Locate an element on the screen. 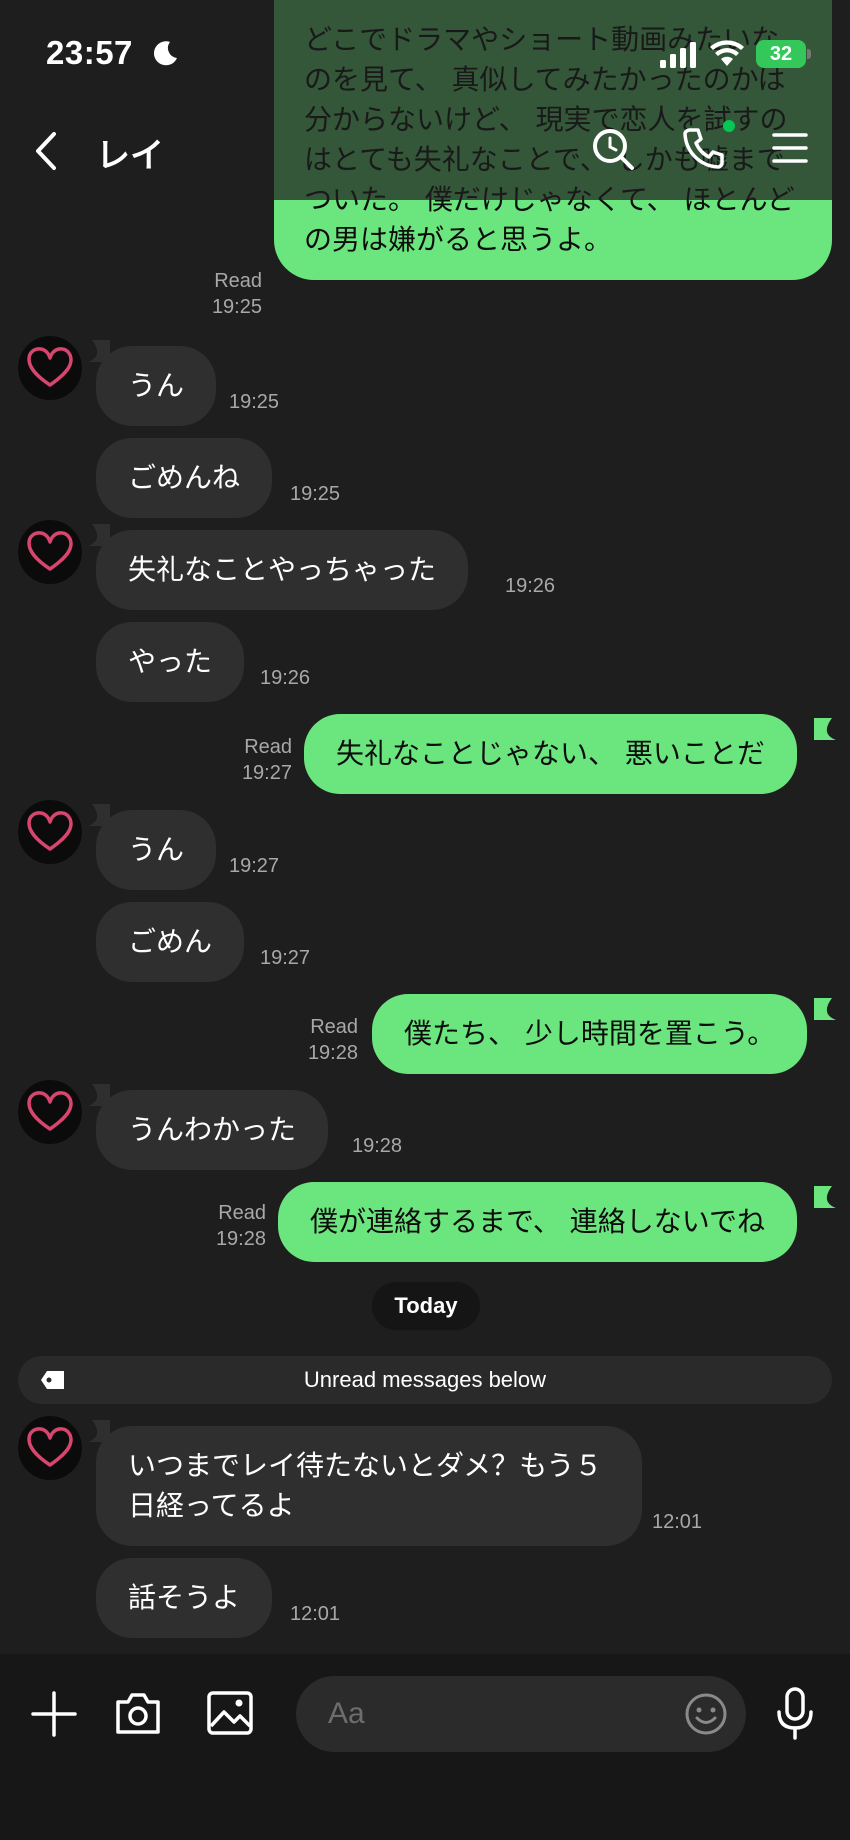 This screenshot has width=850, height=1840. unread-label: Unread messages below is located at coordinates (425, 1379).